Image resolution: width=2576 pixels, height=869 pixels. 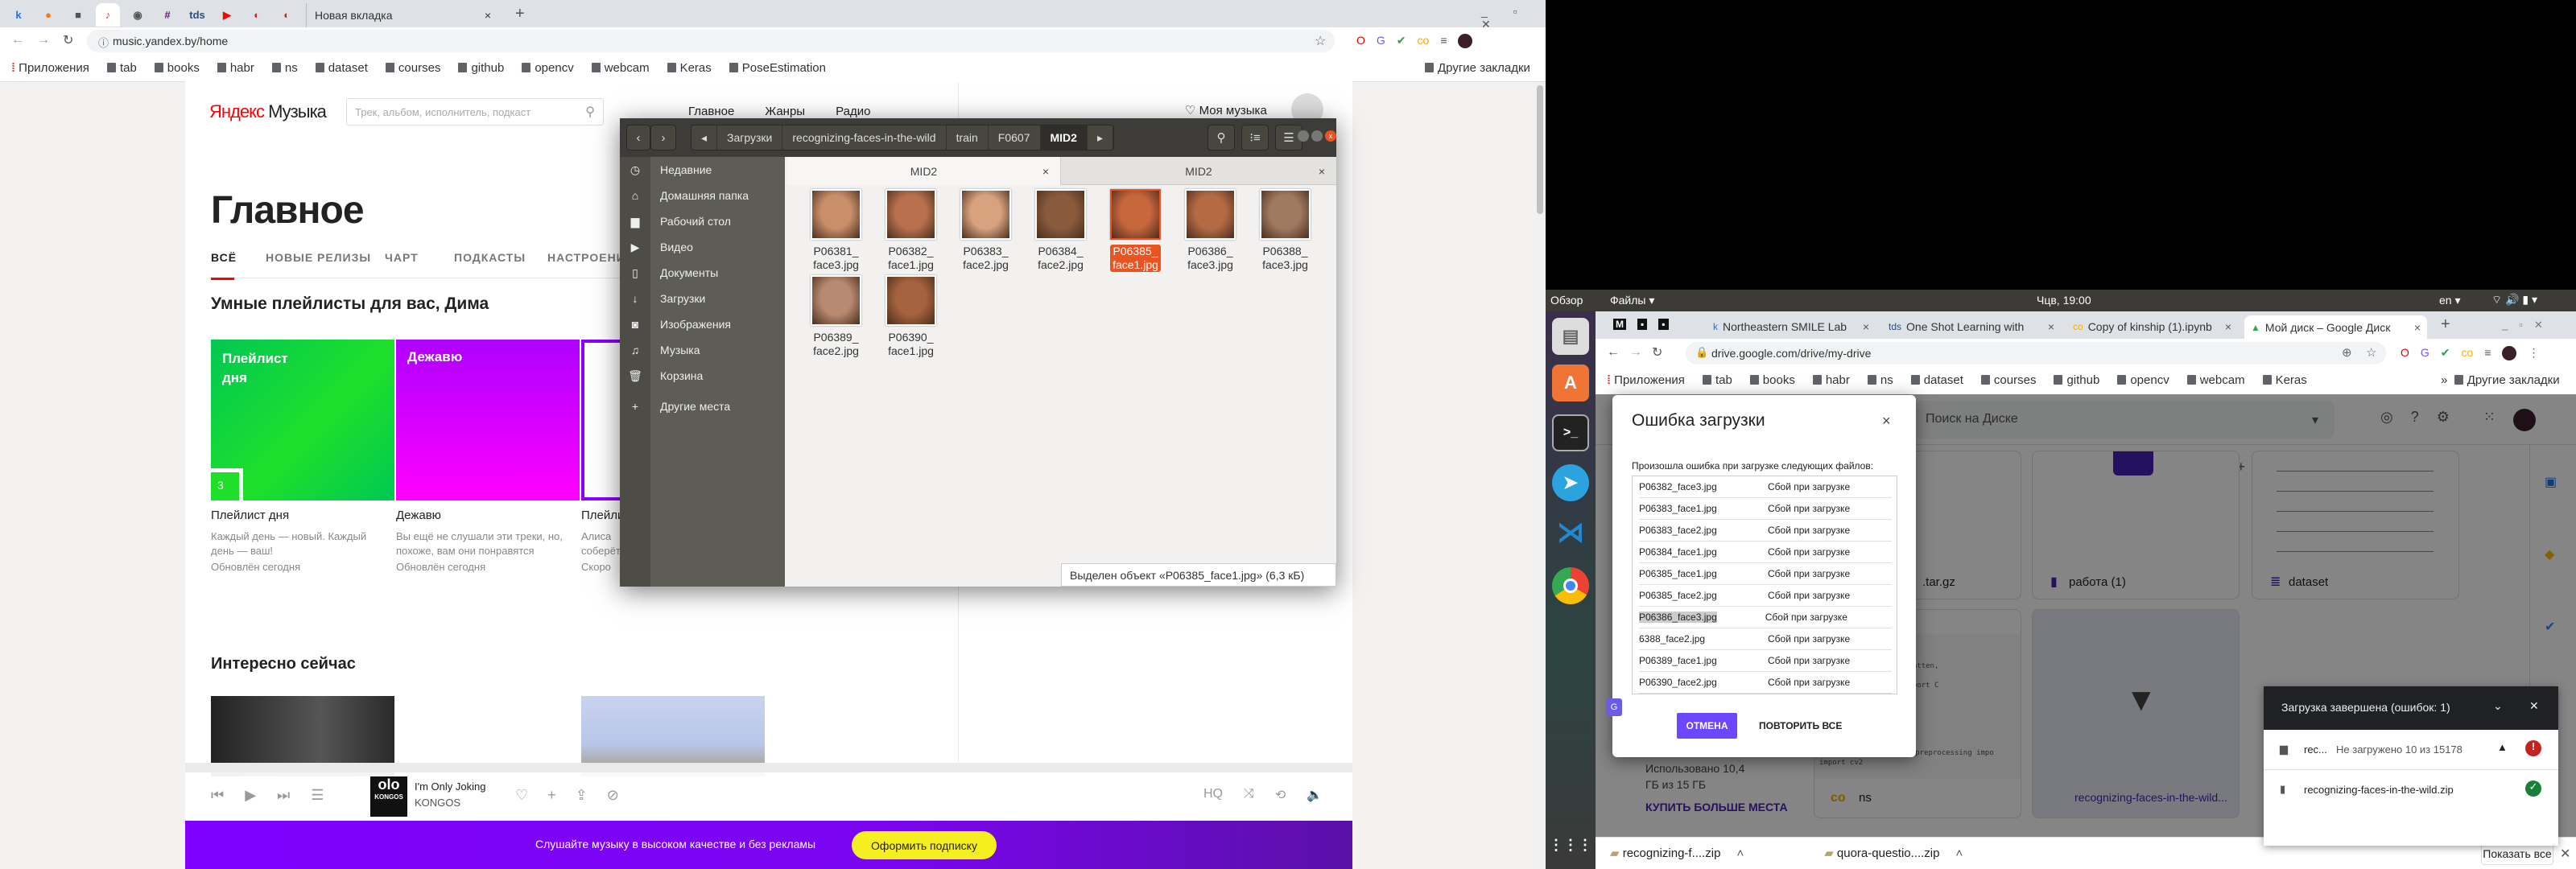 I want to click on pinned-tab: #, so click(x=167, y=15).